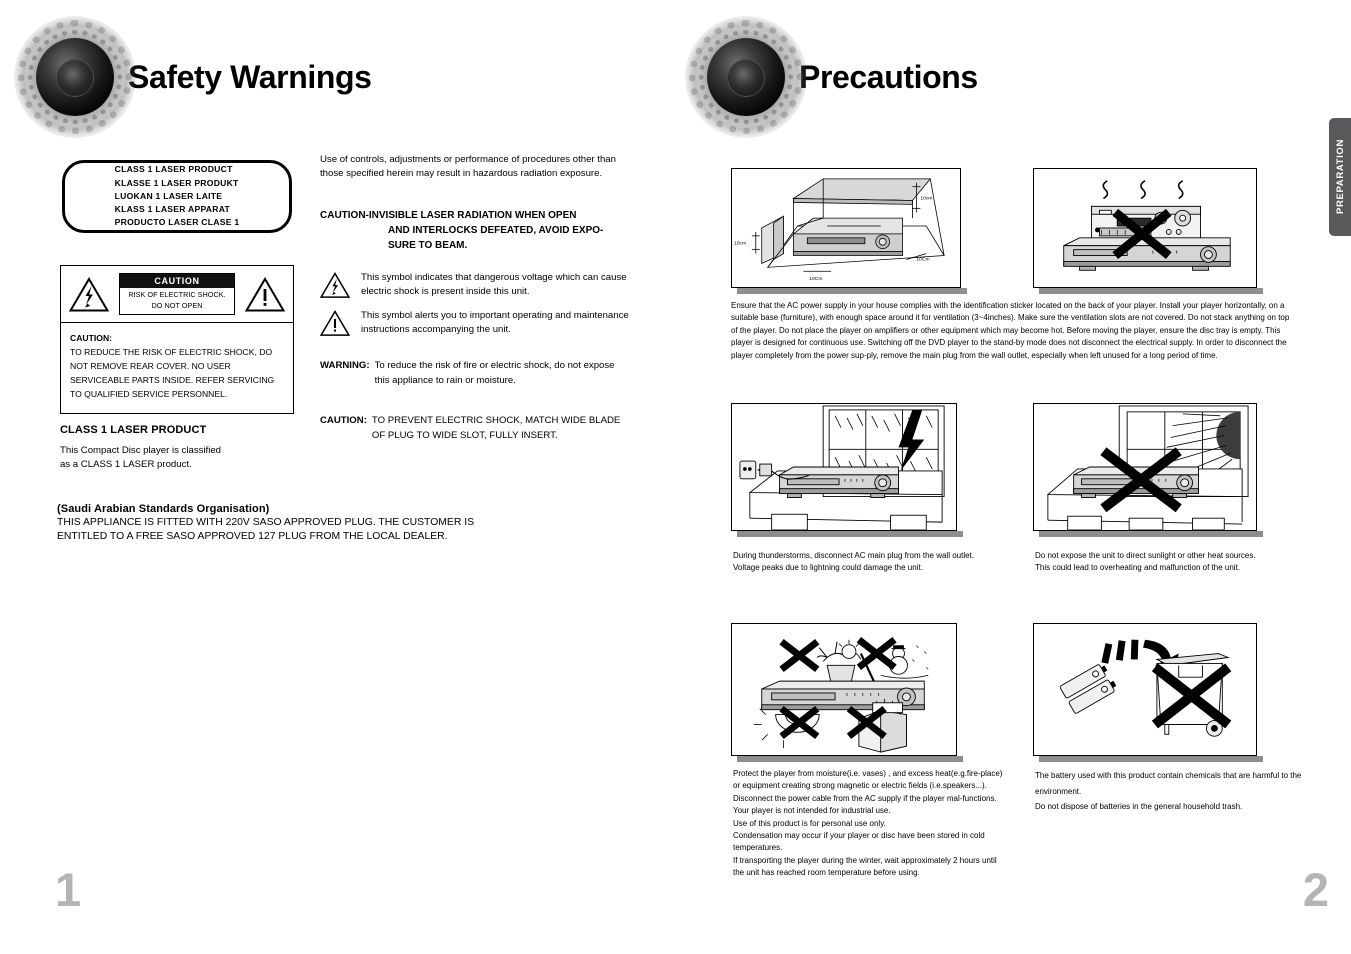  Describe the element at coordinates (68, 889) in the screenshot. I see `page-number-left: 1` at that location.